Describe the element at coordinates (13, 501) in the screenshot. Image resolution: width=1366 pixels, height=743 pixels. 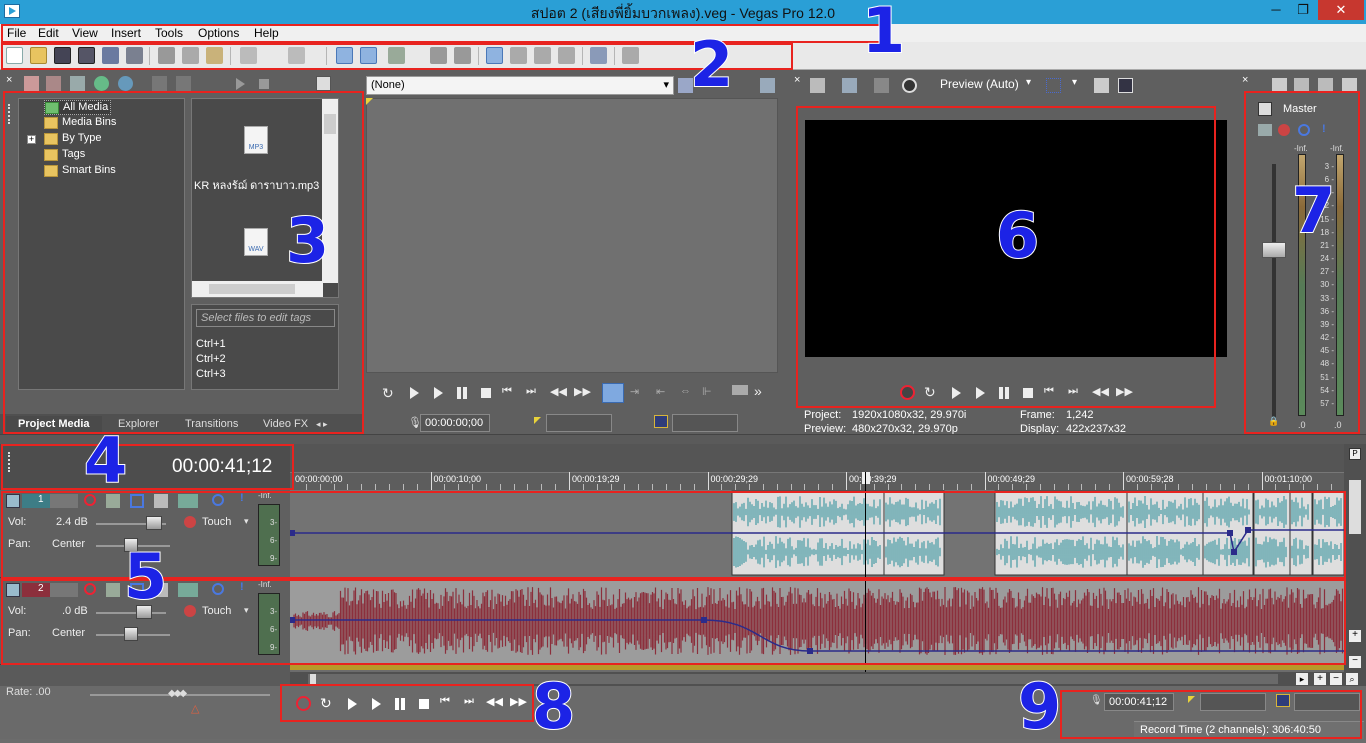
I see `track-minimize-icon` at that location.